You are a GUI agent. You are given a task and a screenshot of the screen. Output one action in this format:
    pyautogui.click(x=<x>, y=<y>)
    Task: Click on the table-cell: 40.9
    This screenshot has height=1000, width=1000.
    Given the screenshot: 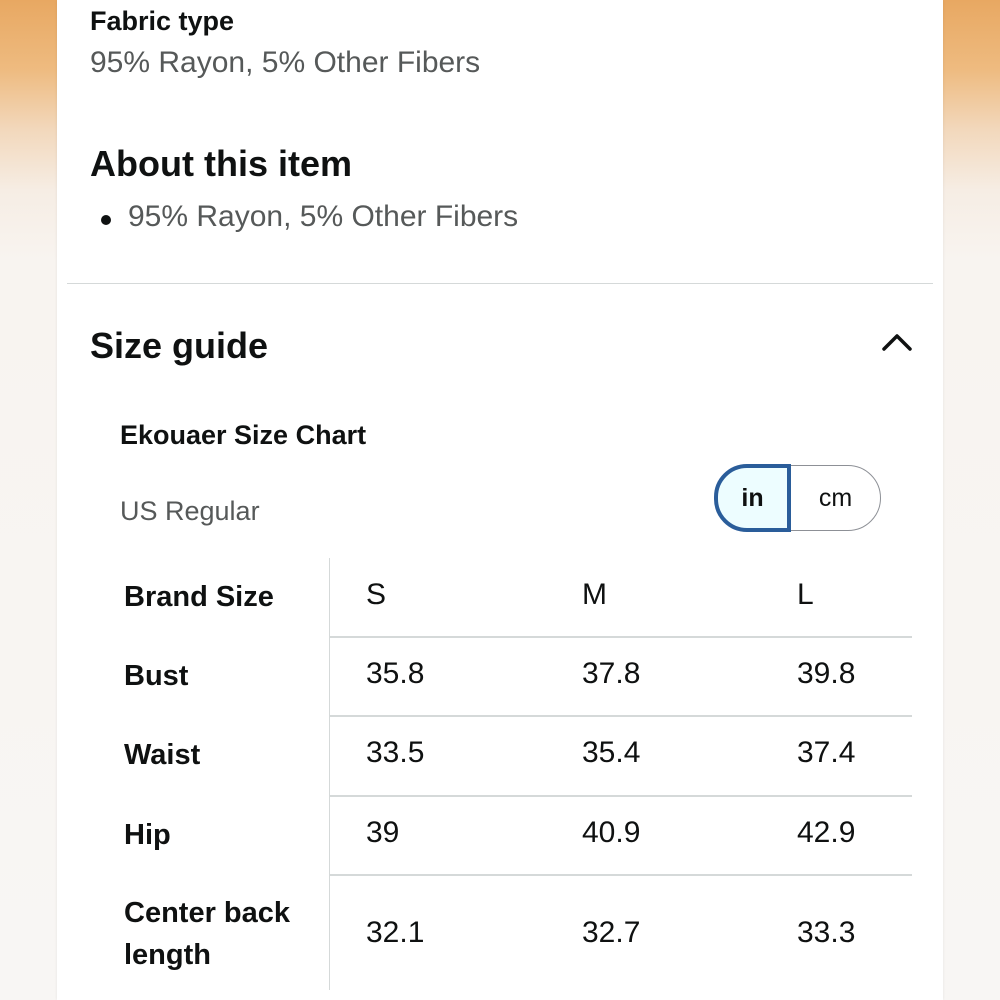 What is the action you would take?
    pyautogui.click(x=611, y=832)
    